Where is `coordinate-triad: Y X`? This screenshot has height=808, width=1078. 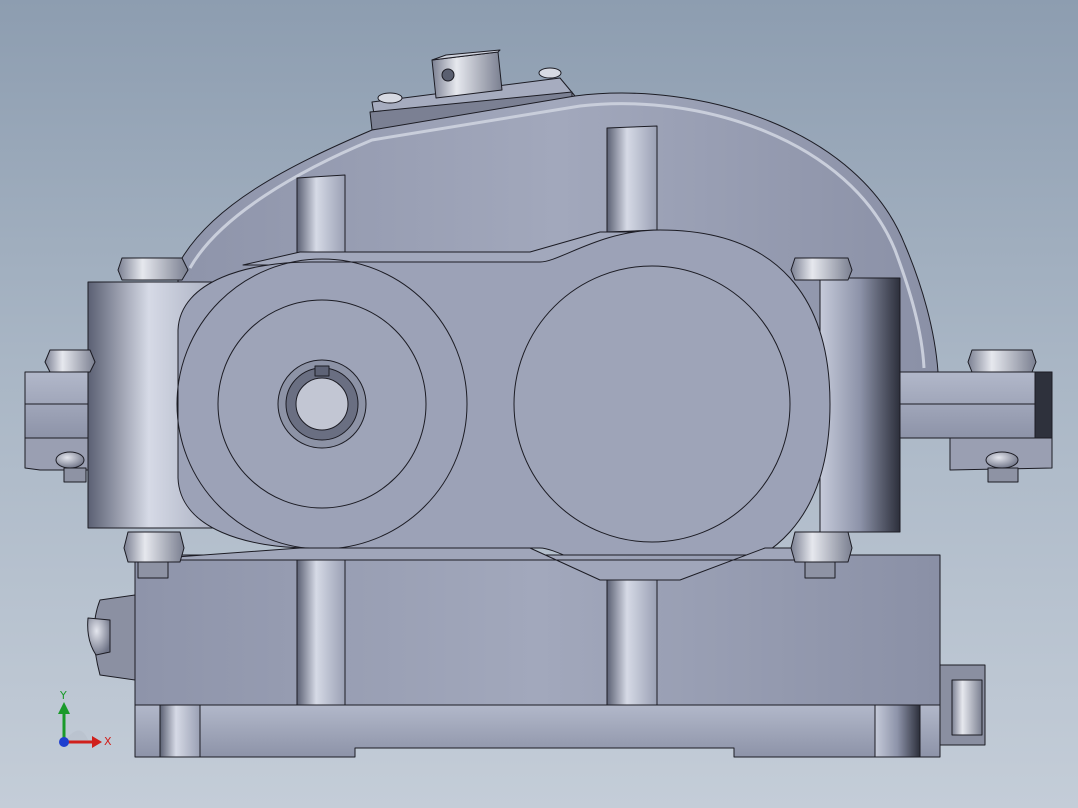 coordinate-triad: Y X is located at coordinates (85, 718).